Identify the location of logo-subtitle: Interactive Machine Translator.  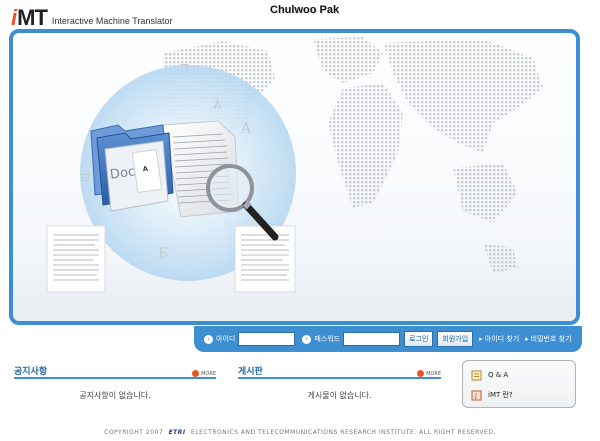
(112, 21).